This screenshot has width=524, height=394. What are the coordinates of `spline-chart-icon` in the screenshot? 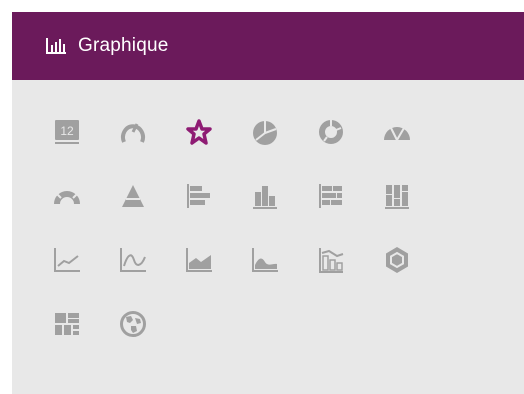 It's located at (133, 260).